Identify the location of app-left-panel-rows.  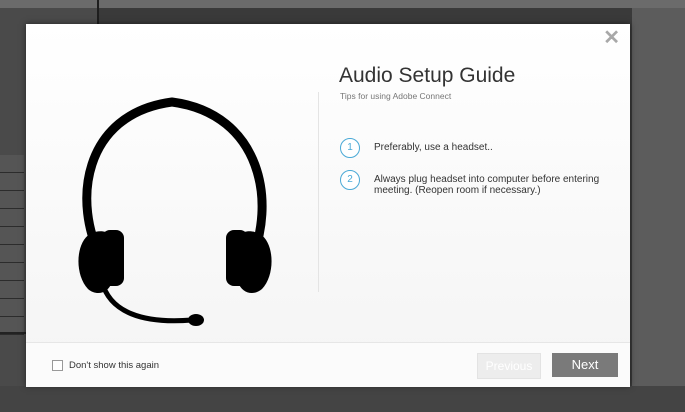
(12, 245).